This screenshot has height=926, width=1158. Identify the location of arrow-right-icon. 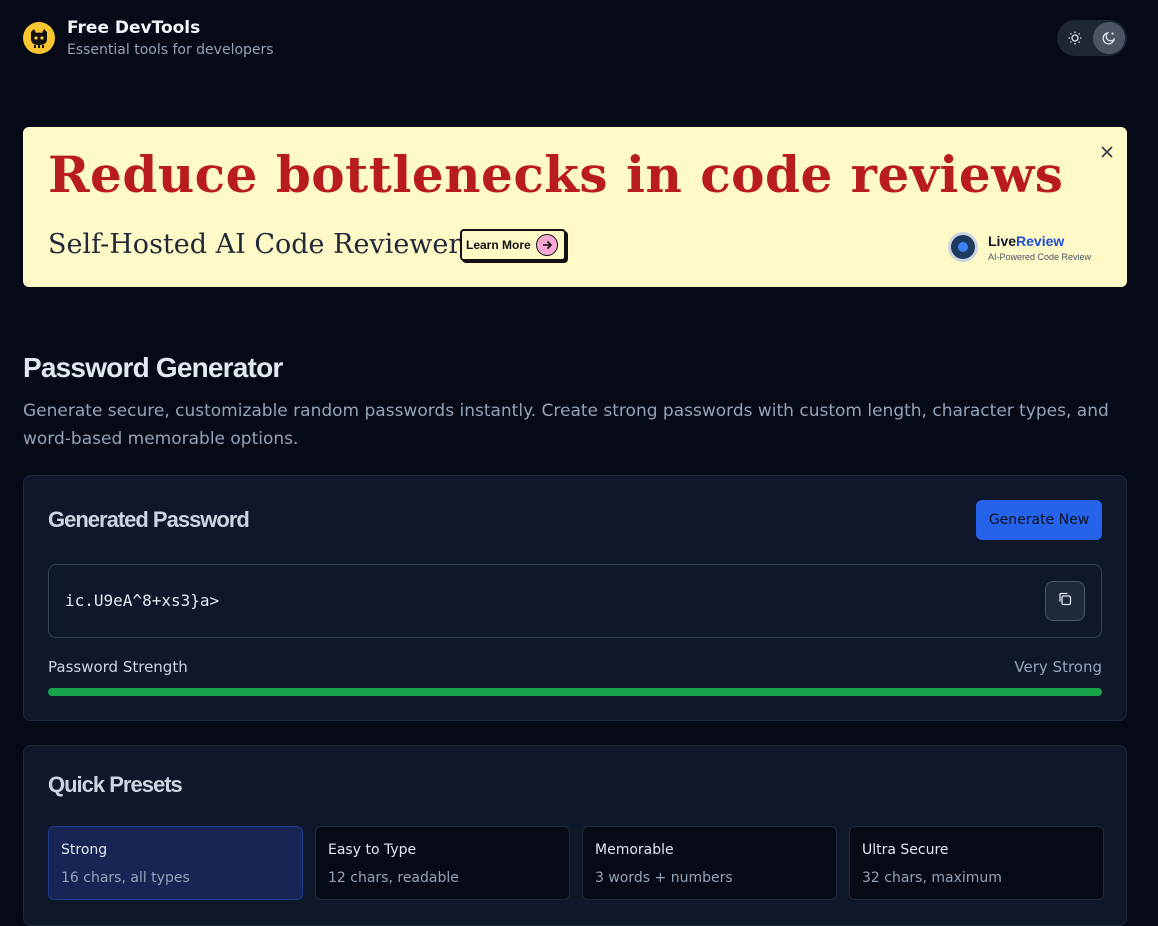
(546, 245).